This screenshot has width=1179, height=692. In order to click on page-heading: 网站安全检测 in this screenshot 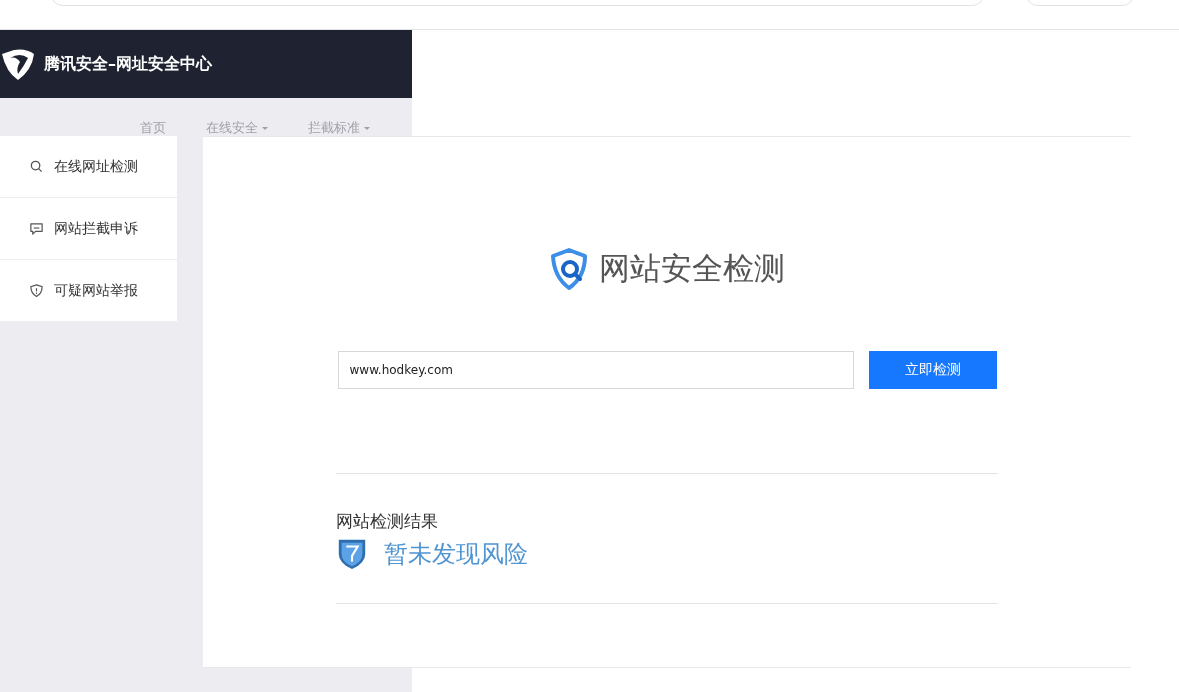, I will do `click(692, 268)`.